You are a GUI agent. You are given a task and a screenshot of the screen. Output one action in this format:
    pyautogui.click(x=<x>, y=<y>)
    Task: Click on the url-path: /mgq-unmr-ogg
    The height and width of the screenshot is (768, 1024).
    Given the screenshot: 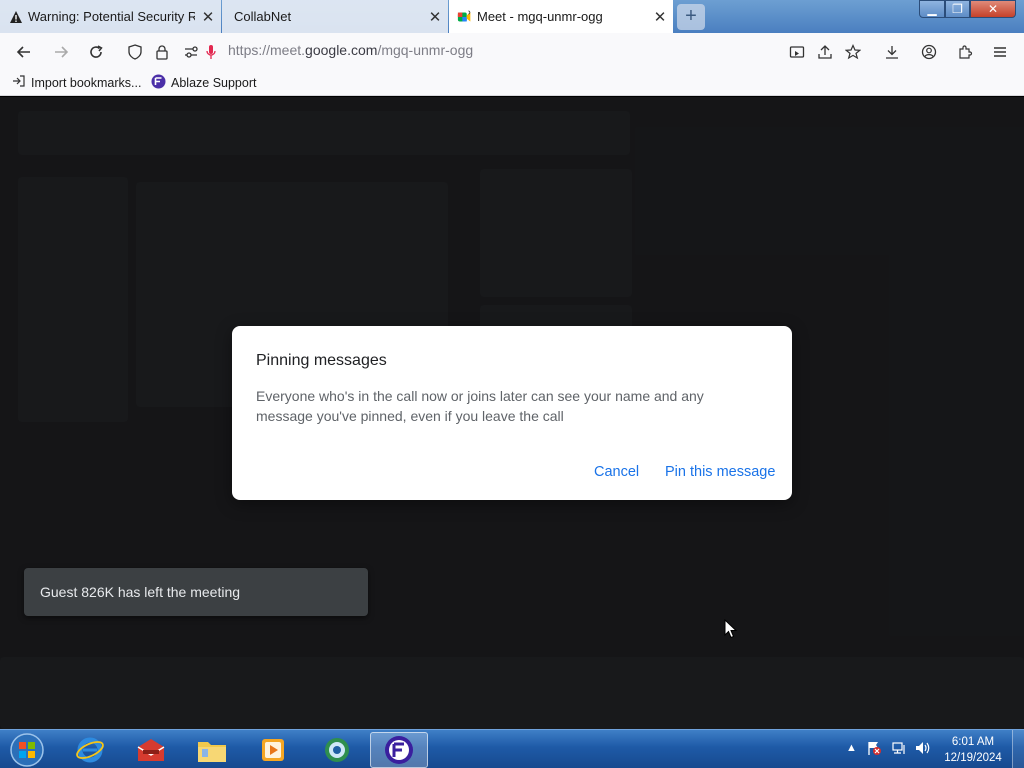 What is the action you would take?
    pyautogui.click(x=425, y=50)
    